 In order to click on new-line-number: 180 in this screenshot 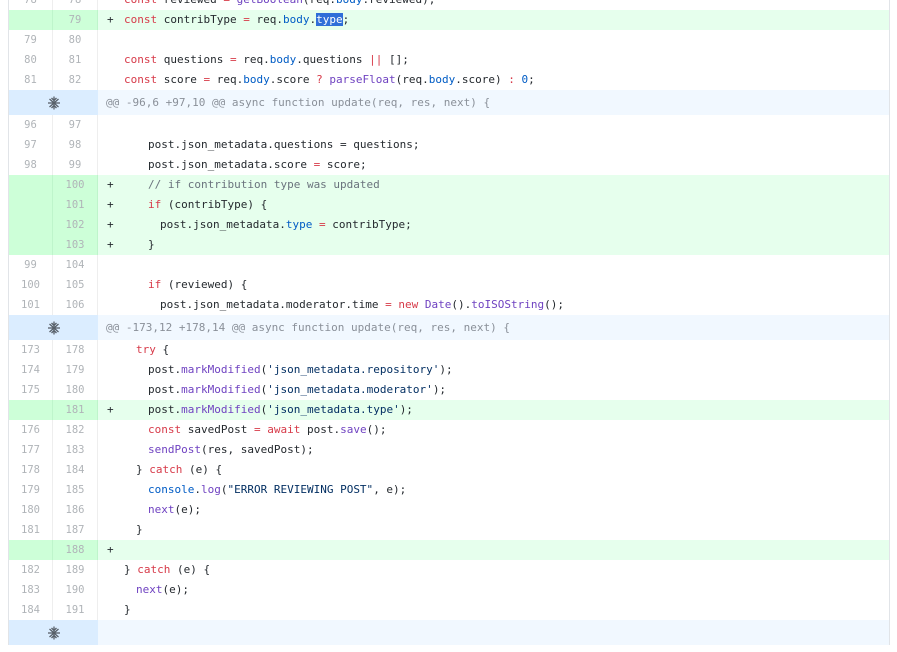, I will do `click(75, 390)`.